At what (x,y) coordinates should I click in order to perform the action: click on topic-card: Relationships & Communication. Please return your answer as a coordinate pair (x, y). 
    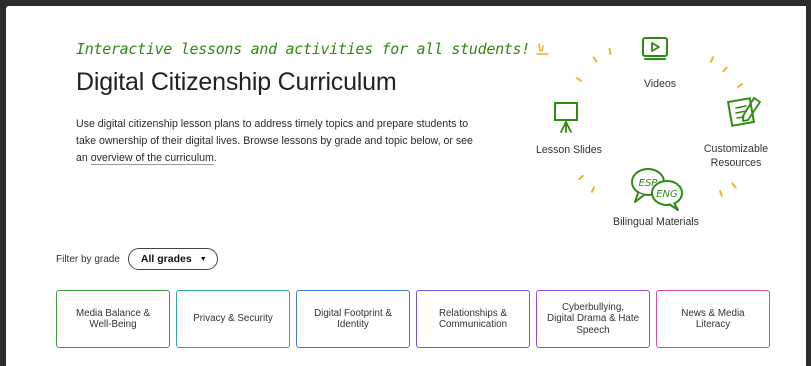
    Looking at the image, I should click on (473, 319).